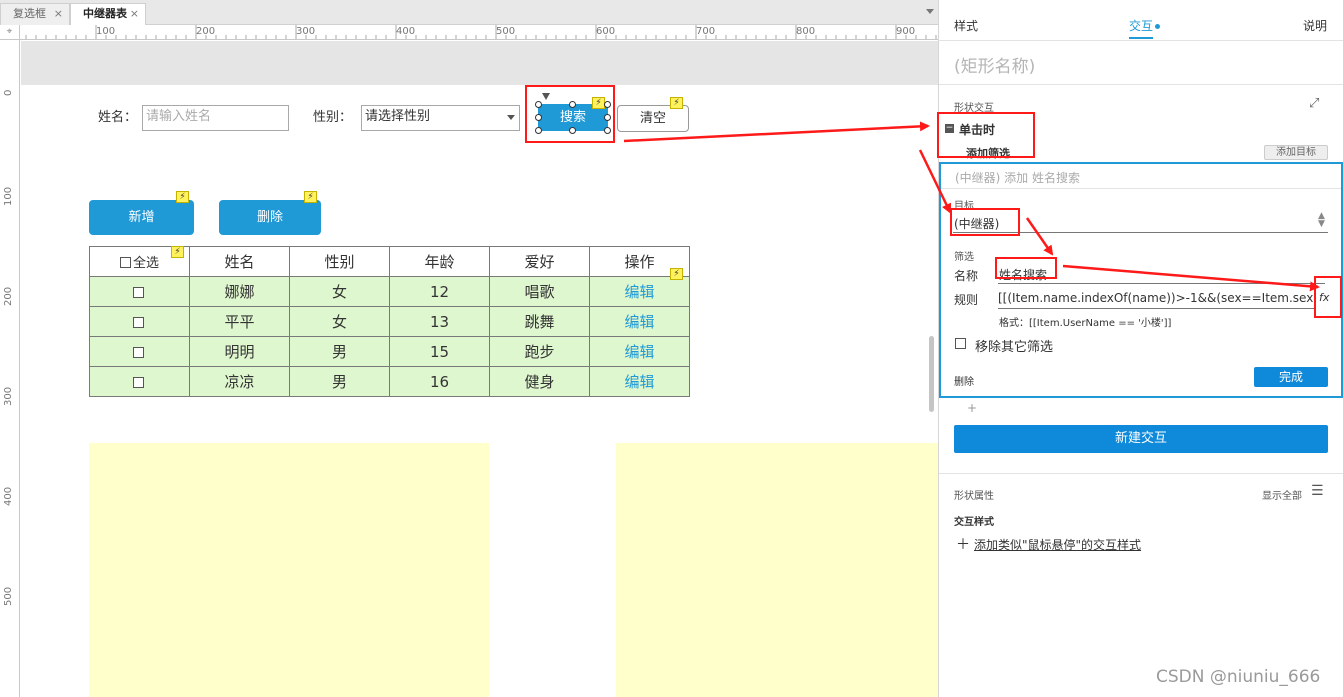  What do you see at coordinates (1296, 152) in the screenshot?
I see `add-target-button: 添加目标` at bounding box center [1296, 152].